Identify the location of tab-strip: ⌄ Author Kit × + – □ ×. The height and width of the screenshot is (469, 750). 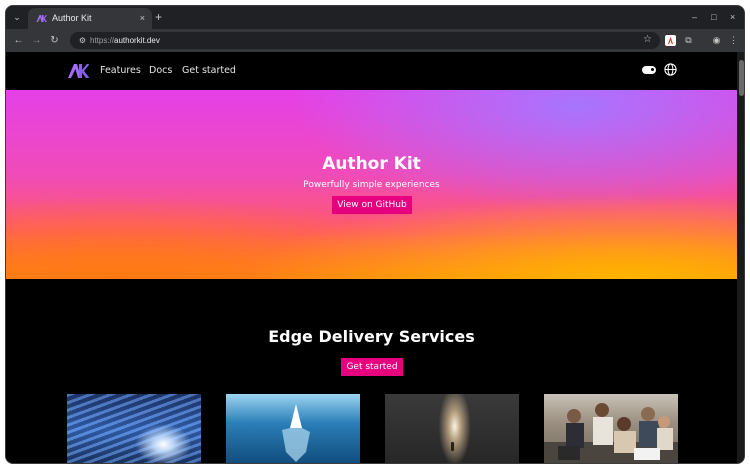
(375, 17).